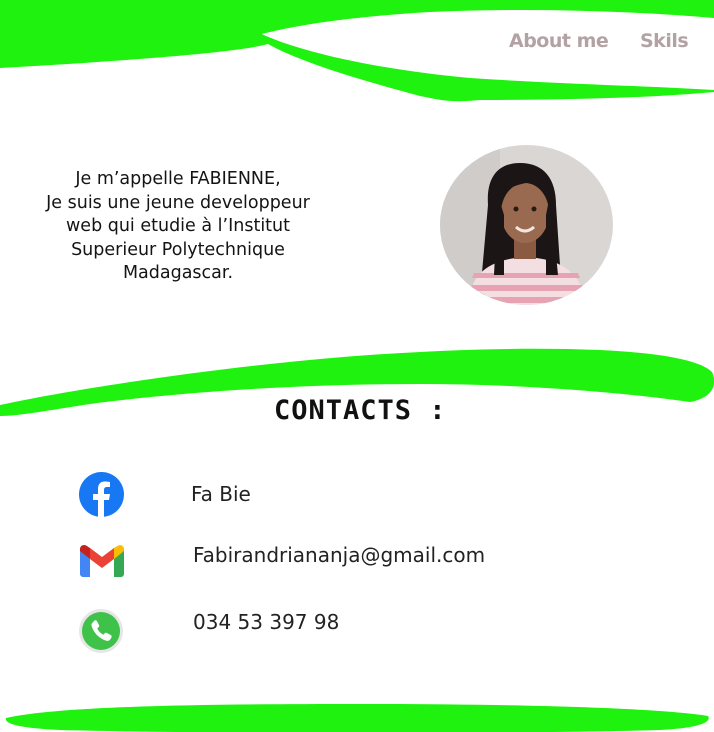 This screenshot has height=732, width=714. Describe the element at coordinates (559, 41) in the screenshot. I see `nav-about-me-link: About me` at that location.